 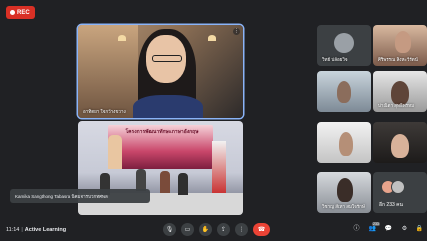 I want to click on participant-tile: วิทย์ ปล้อยวิจ, so click(x=344, y=45).